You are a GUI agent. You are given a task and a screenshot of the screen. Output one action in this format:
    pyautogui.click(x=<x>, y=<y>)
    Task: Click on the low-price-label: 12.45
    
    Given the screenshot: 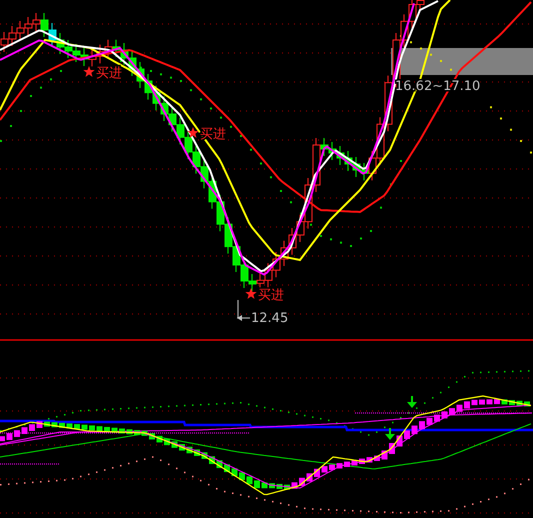 What is the action you would take?
    pyautogui.click(x=269, y=318)
    